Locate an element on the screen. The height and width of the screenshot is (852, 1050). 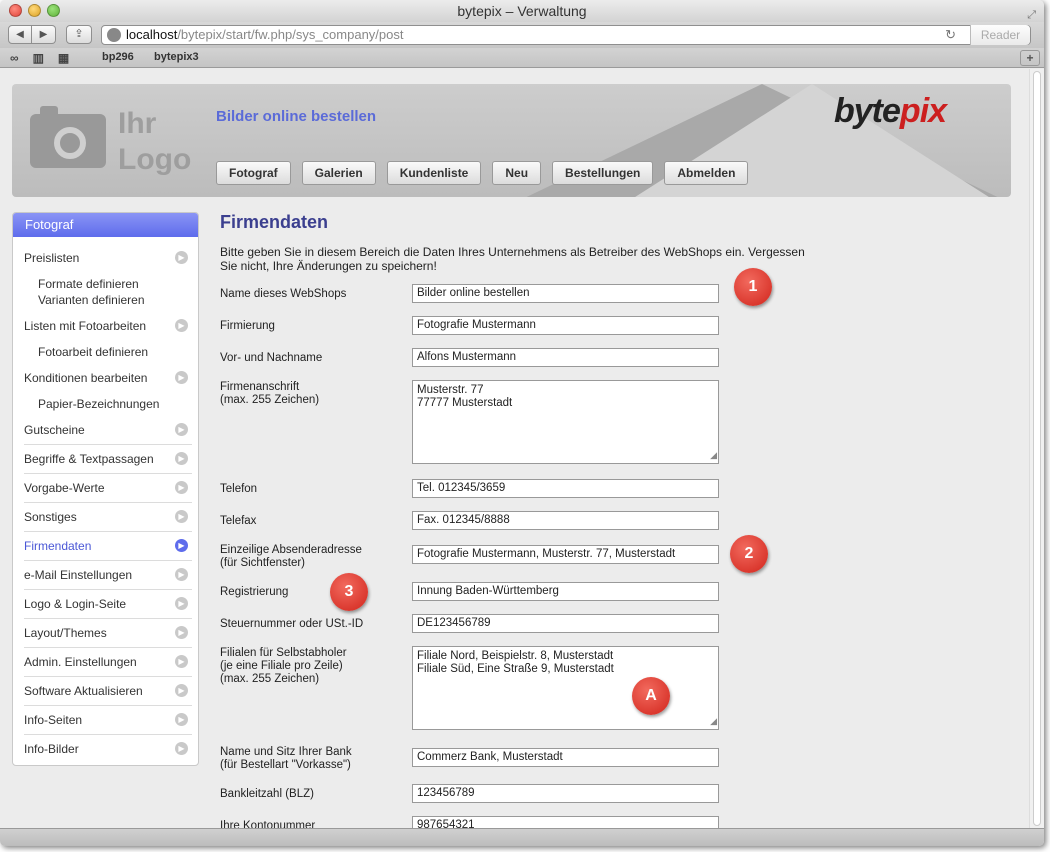
sidebar-item-label: Admin. Einstellungen is located at coordinates (80, 662).